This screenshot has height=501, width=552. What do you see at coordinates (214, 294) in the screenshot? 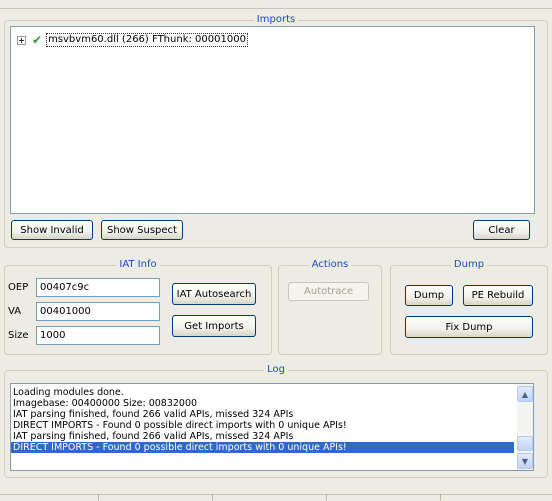
I see `iat-autosearch-button: IAT Autosearch` at bounding box center [214, 294].